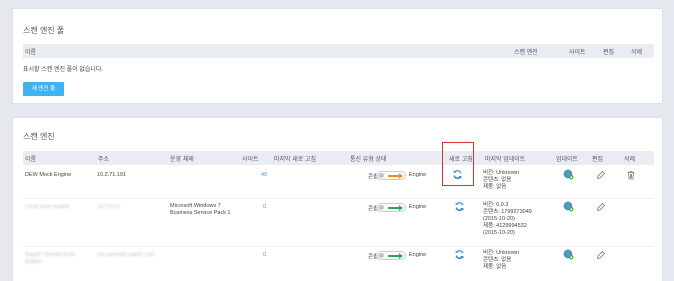 This screenshot has width=674, height=281. What do you see at coordinates (43, 89) in the screenshot?
I see `new-engine-pool-button: 새 엔진 풀` at bounding box center [43, 89].